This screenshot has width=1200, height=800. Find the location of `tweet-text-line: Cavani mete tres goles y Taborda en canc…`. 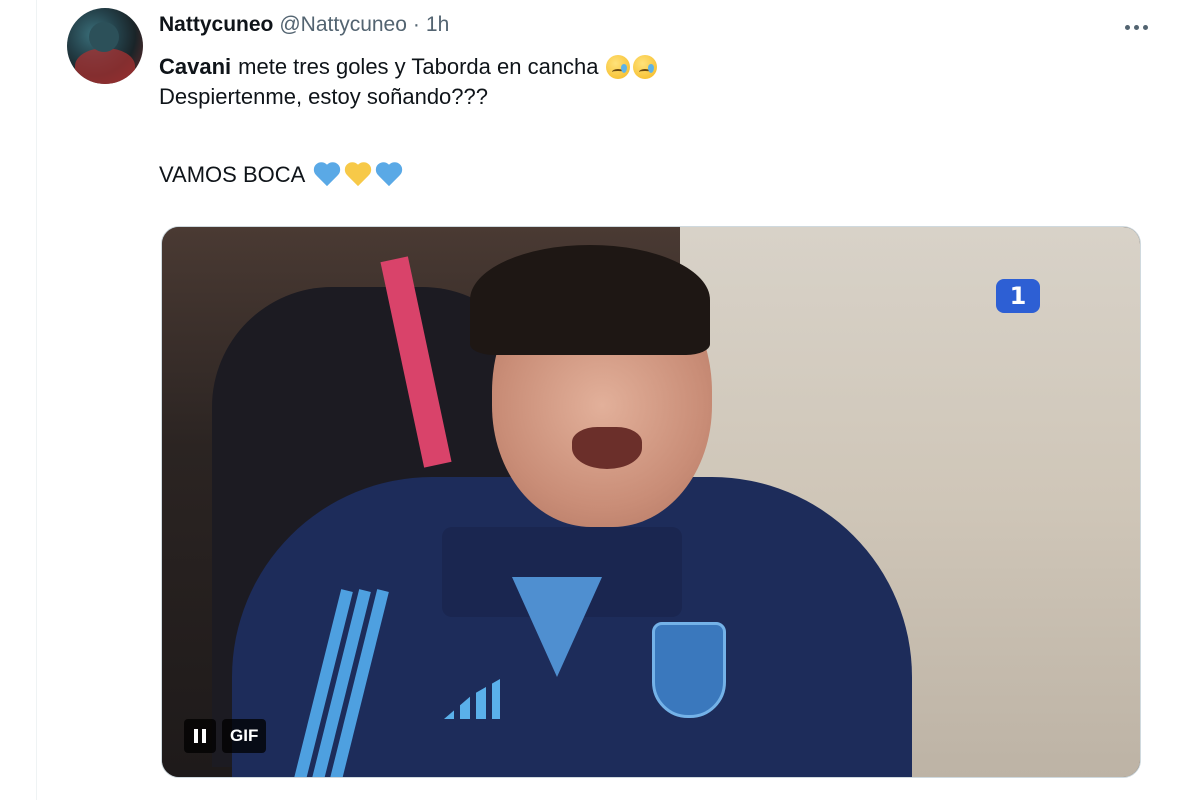

tweet-text-line: Cavani mete tres goles y Taborda en canc… is located at coordinates (649, 67).